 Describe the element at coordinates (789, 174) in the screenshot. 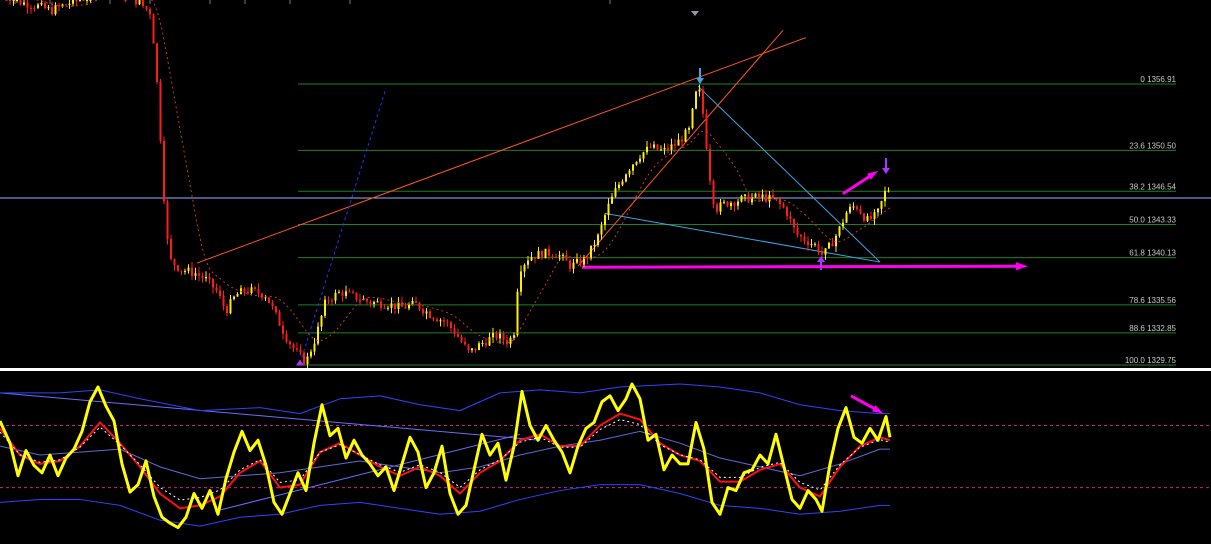

I see `blue-channel-upper` at that location.